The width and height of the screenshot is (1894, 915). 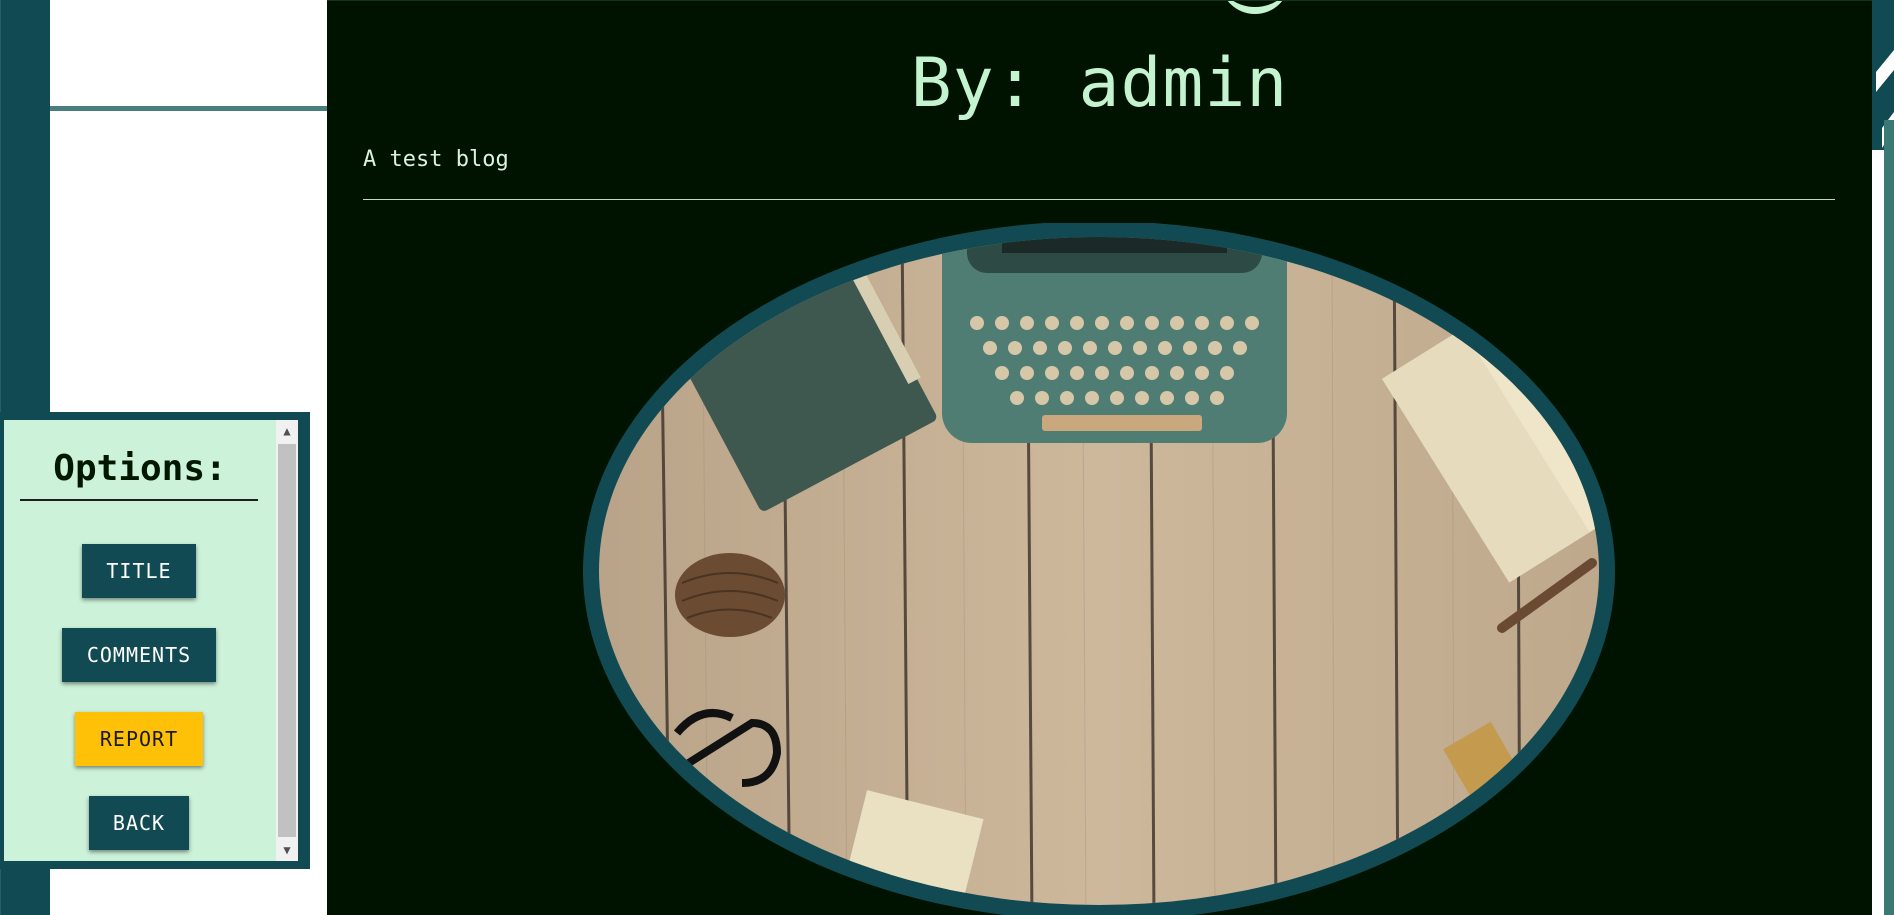 What do you see at coordinates (139, 500) in the screenshot?
I see `options-divider` at bounding box center [139, 500].